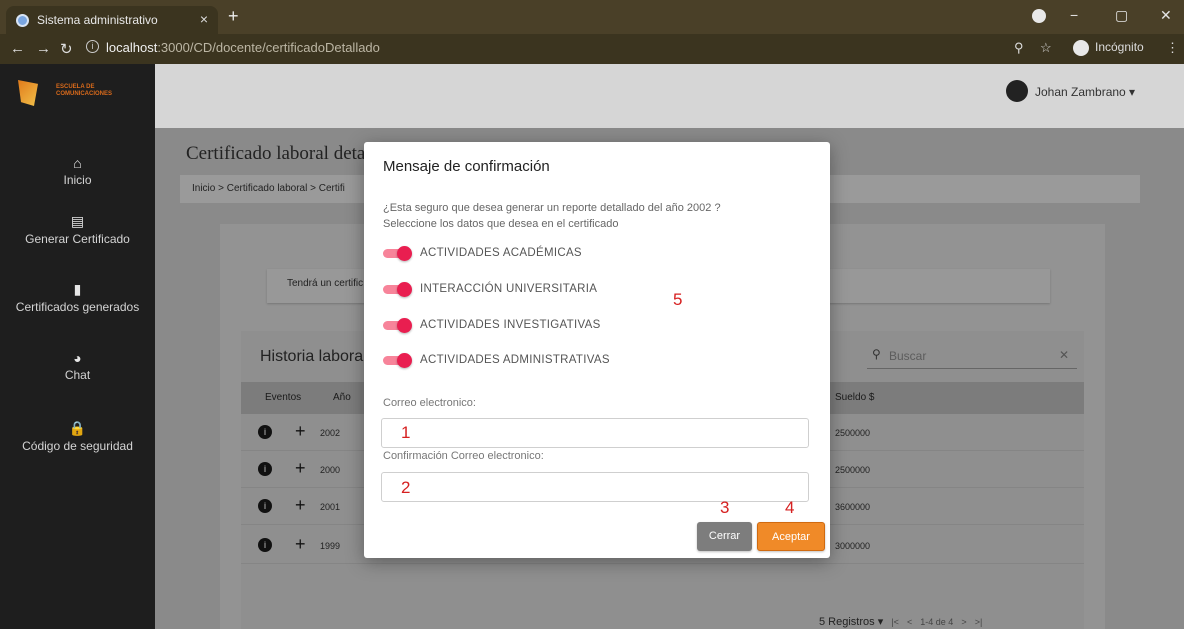 The width and height of the screenshot is (1184, 629). Describe the element at coordinates (501, 253) in the screenshot. I see `toggle-label: ACTIVIDADES ACADÉMICAS` at that location.